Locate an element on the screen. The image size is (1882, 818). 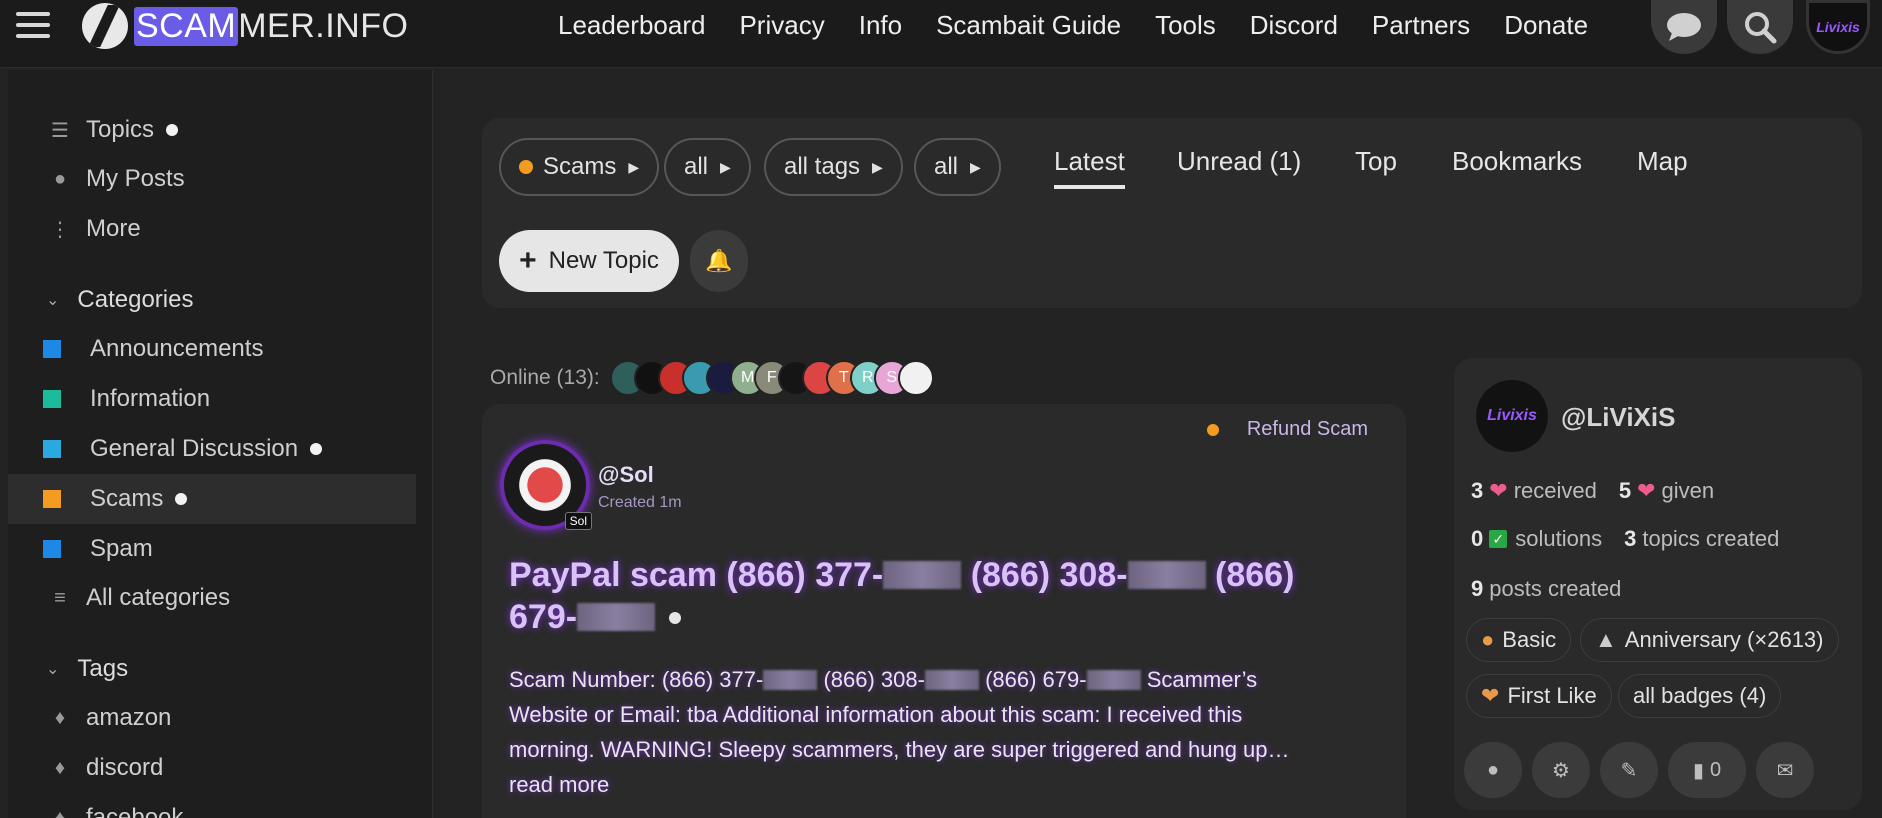
all-badges-link: all badges (4) is located at coordinates (1700, 696).